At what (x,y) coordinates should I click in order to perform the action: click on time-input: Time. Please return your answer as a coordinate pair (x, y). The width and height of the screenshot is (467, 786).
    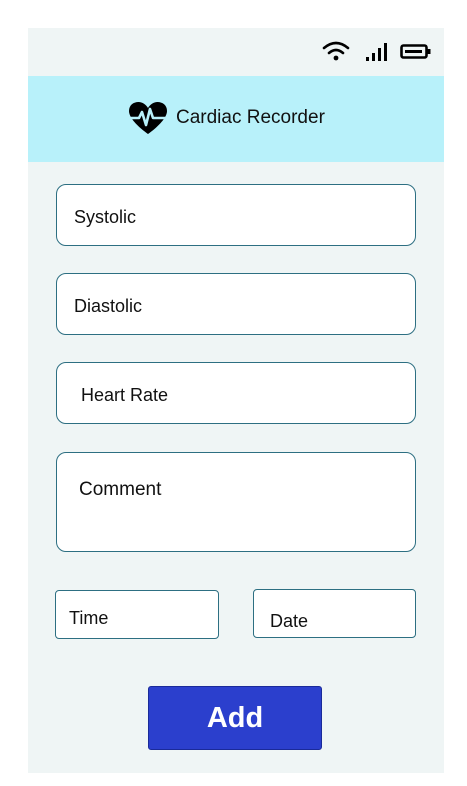
    Looking at the image, I should click on (137, 614).